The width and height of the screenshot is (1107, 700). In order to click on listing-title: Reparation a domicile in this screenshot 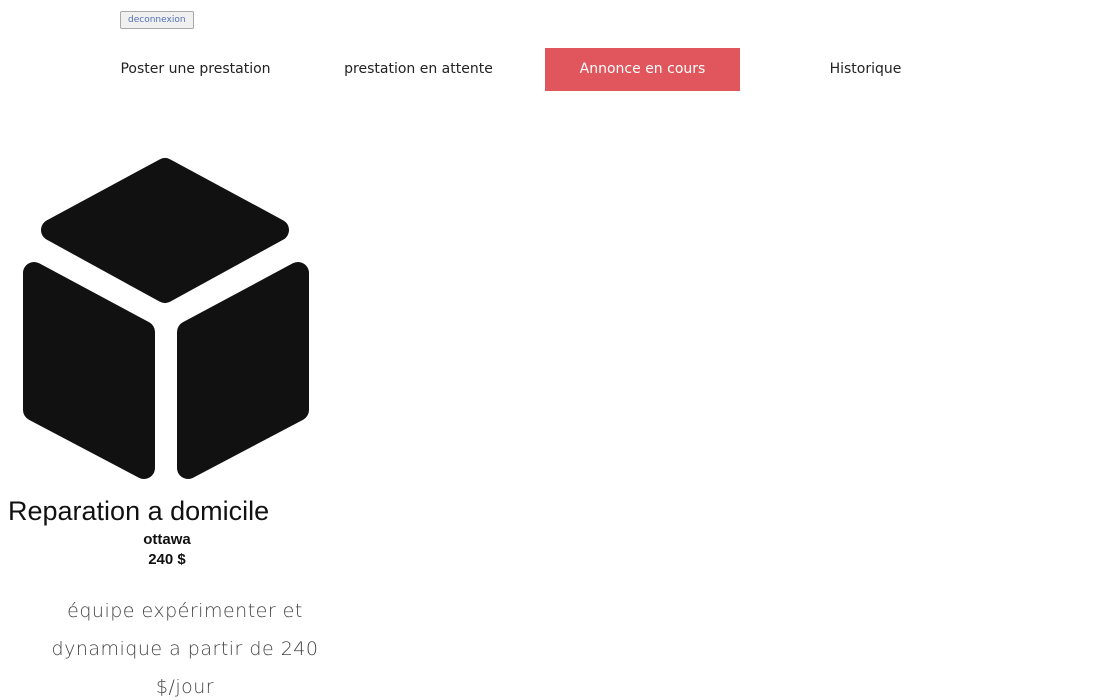, I will do `click(139, 511)`.